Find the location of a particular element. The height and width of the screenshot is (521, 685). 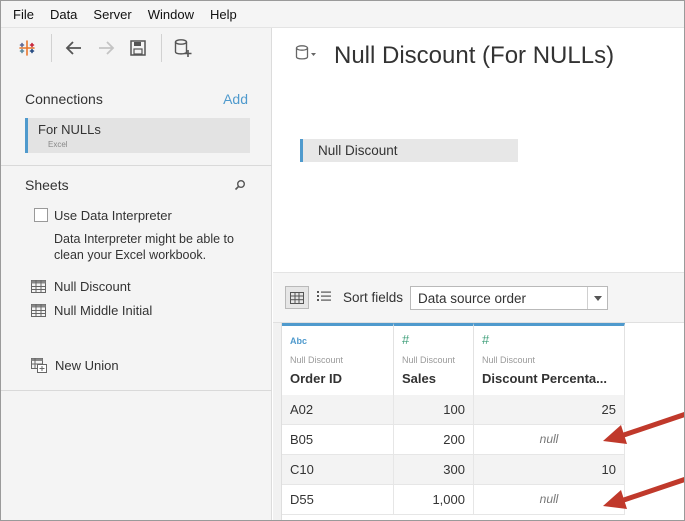

sheet-label: Null Middle Initial is located at coordinates (103, 310).